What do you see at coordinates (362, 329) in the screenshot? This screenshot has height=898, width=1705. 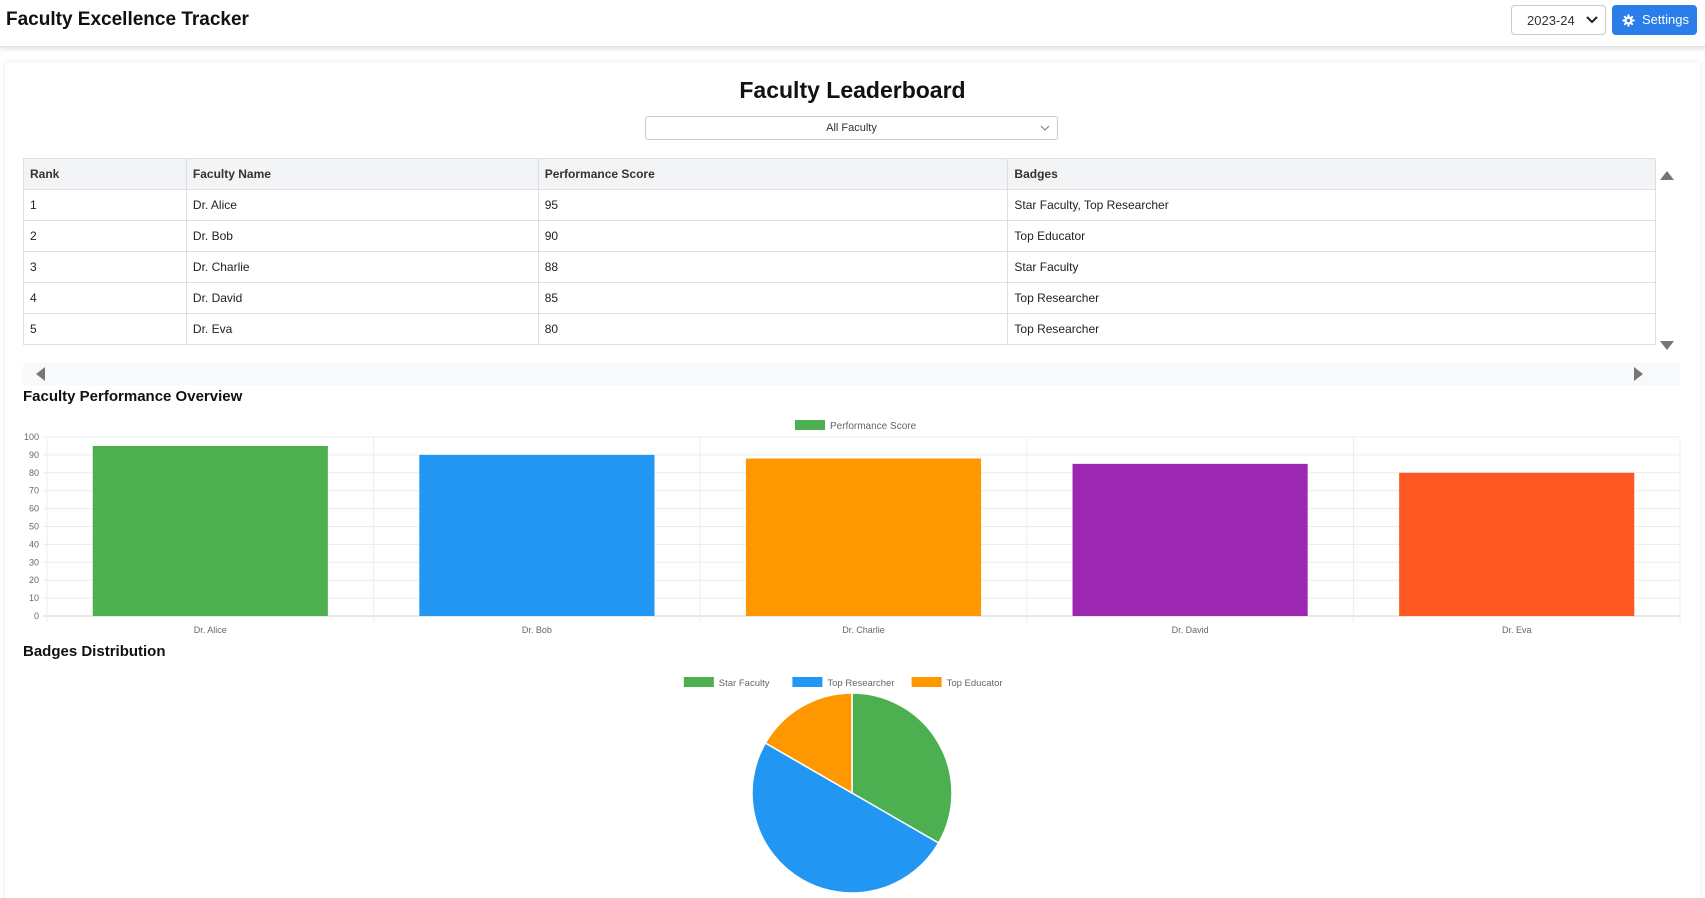 I see `faculty-name-cell: Dr. Eva` at bounding box center [362, 329].